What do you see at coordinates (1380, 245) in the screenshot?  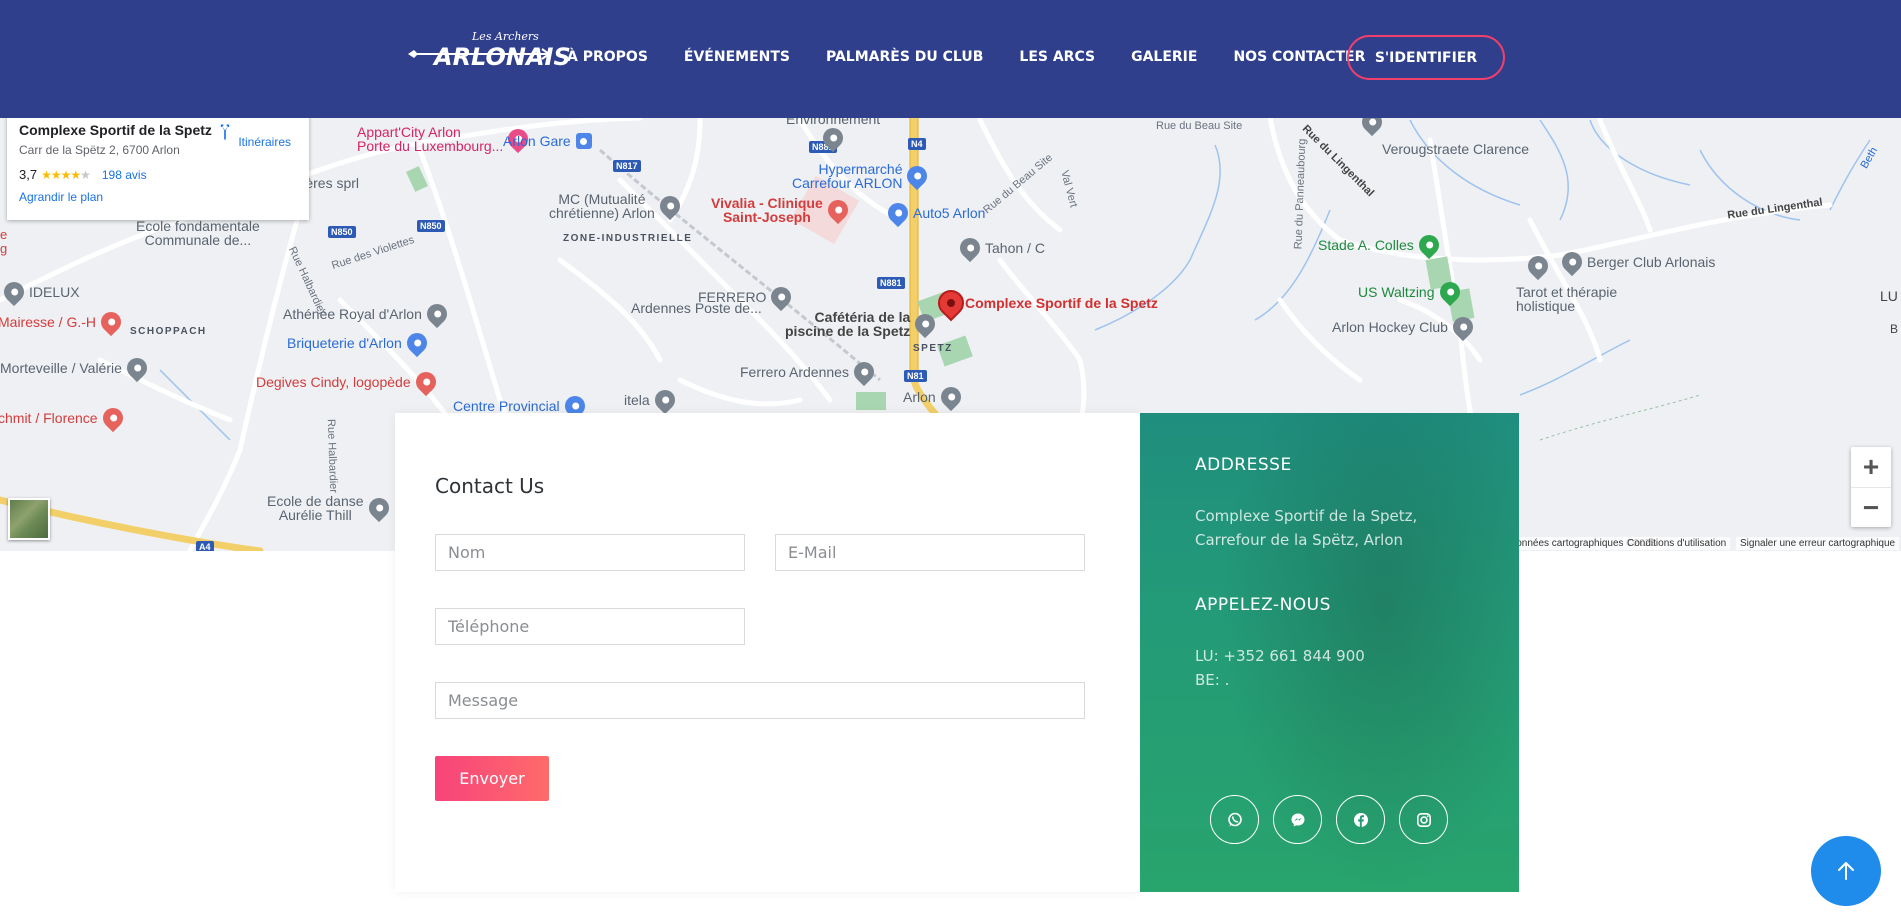 I see `poi-stade: Stade A. Colles` at bounding box center [1380, 245].